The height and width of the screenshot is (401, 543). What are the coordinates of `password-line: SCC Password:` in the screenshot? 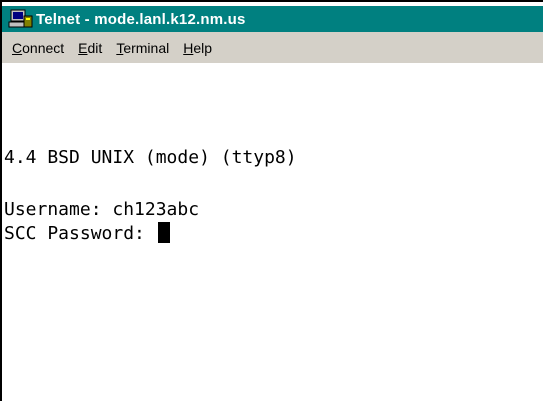 It's located at (87, 233).